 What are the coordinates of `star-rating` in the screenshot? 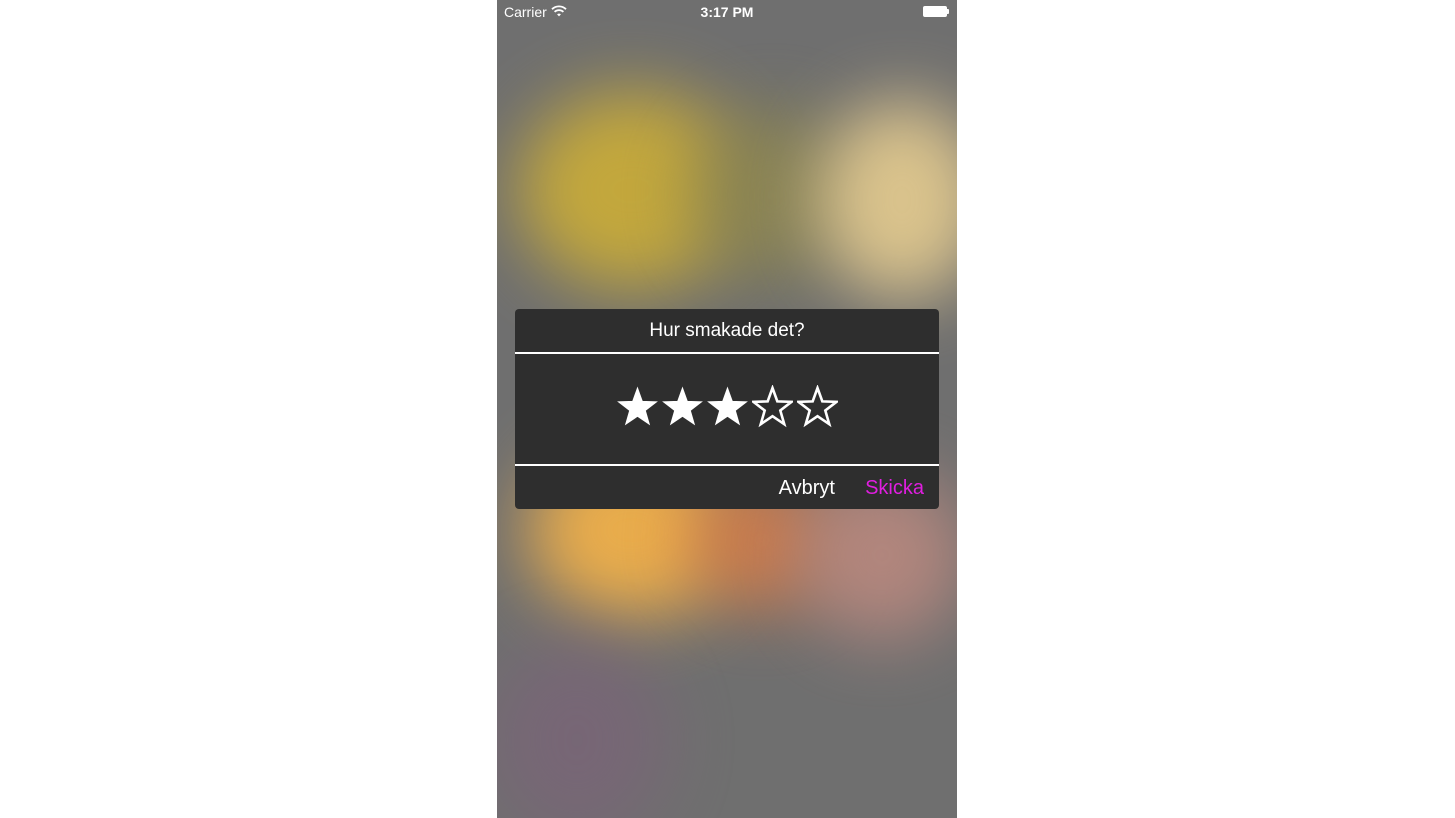 It's located at (727, 409).